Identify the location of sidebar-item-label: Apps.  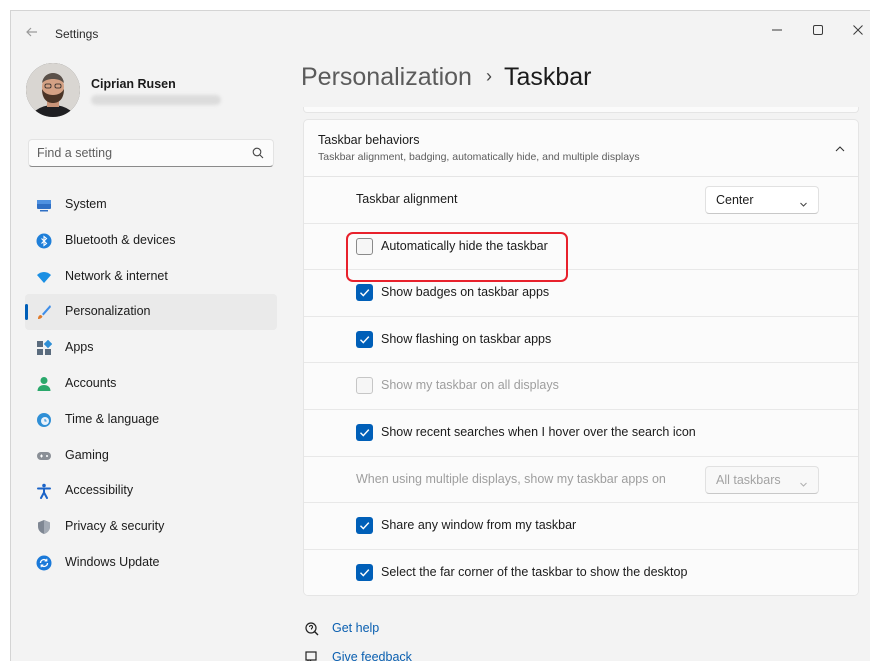
(79, 347).